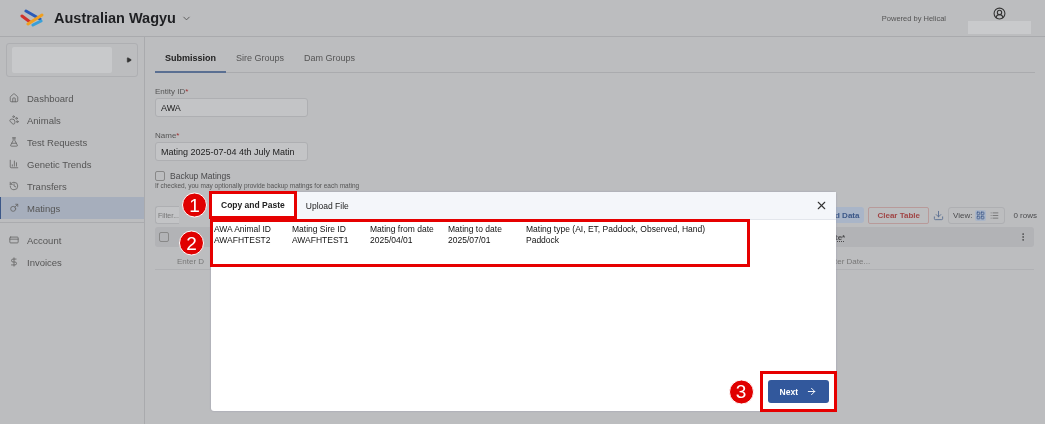  Describe the element at coordinates (253, 205) in the screenshot. I see `tab: Copy and Paste` at that location.